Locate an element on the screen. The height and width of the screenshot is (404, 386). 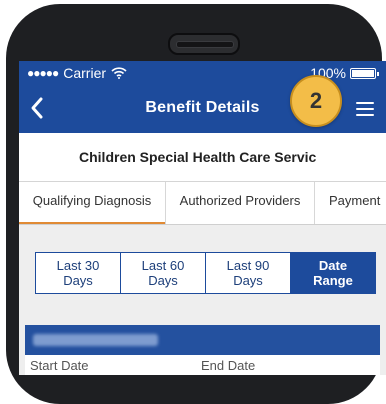
program-name: Children Special Health Care Servic is located at coordinates (198, 157).